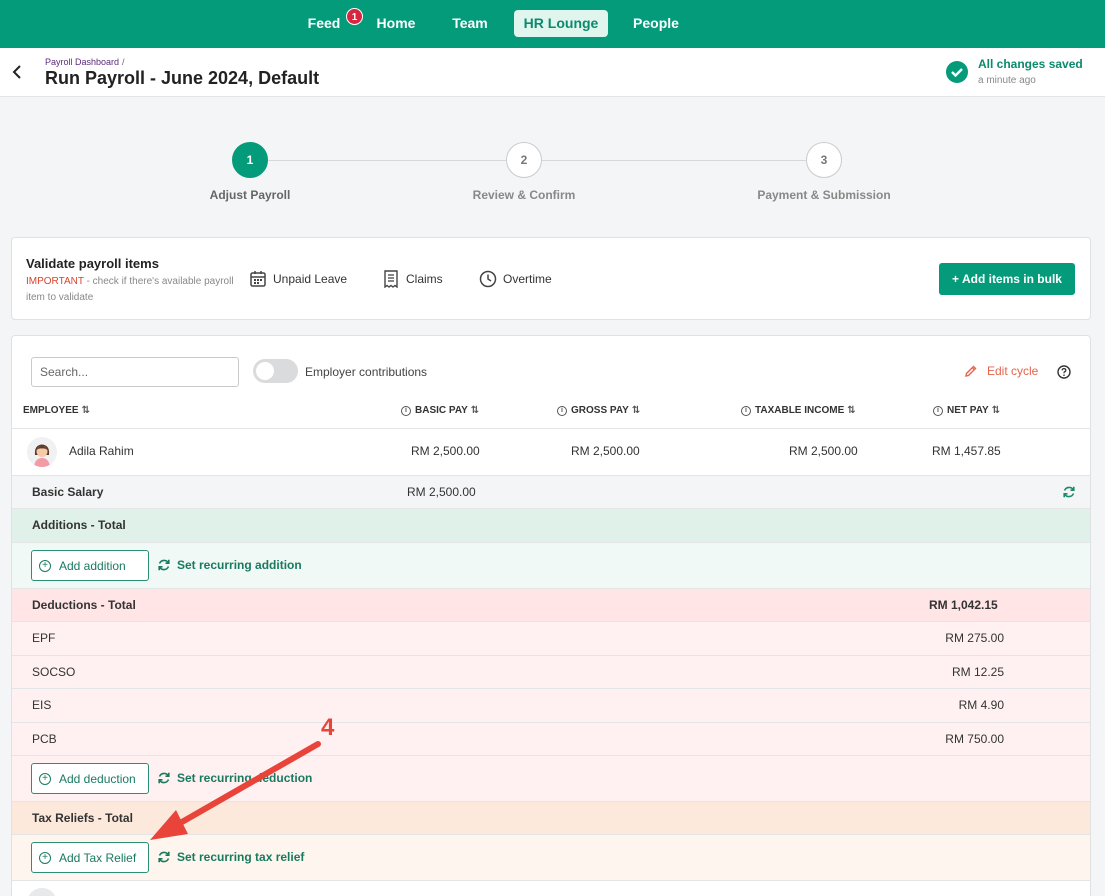 This screenshot has height=896, width=1105. What do you see at coordinates (92, 263) in the screenshot?
I see `validate-title: Validate payroll items` at bounding box center [92, 263].